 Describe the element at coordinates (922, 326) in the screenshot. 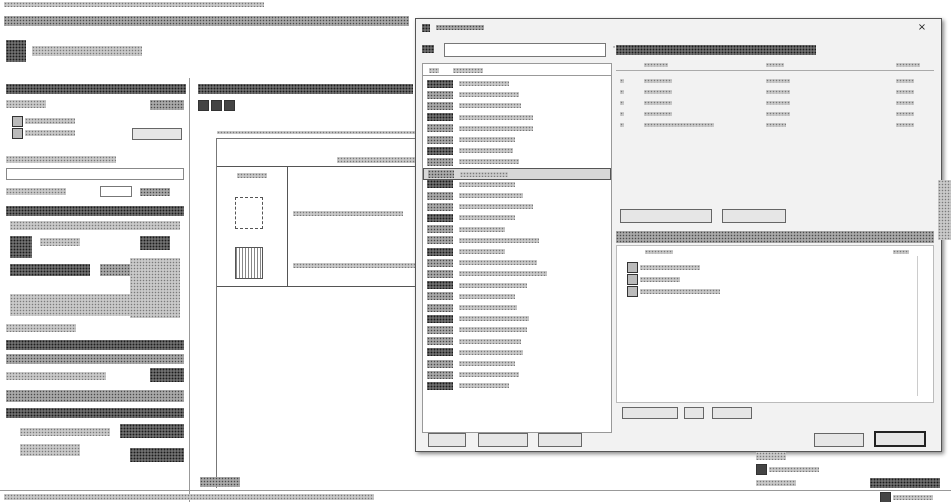

I see `scrollbar` at that location.